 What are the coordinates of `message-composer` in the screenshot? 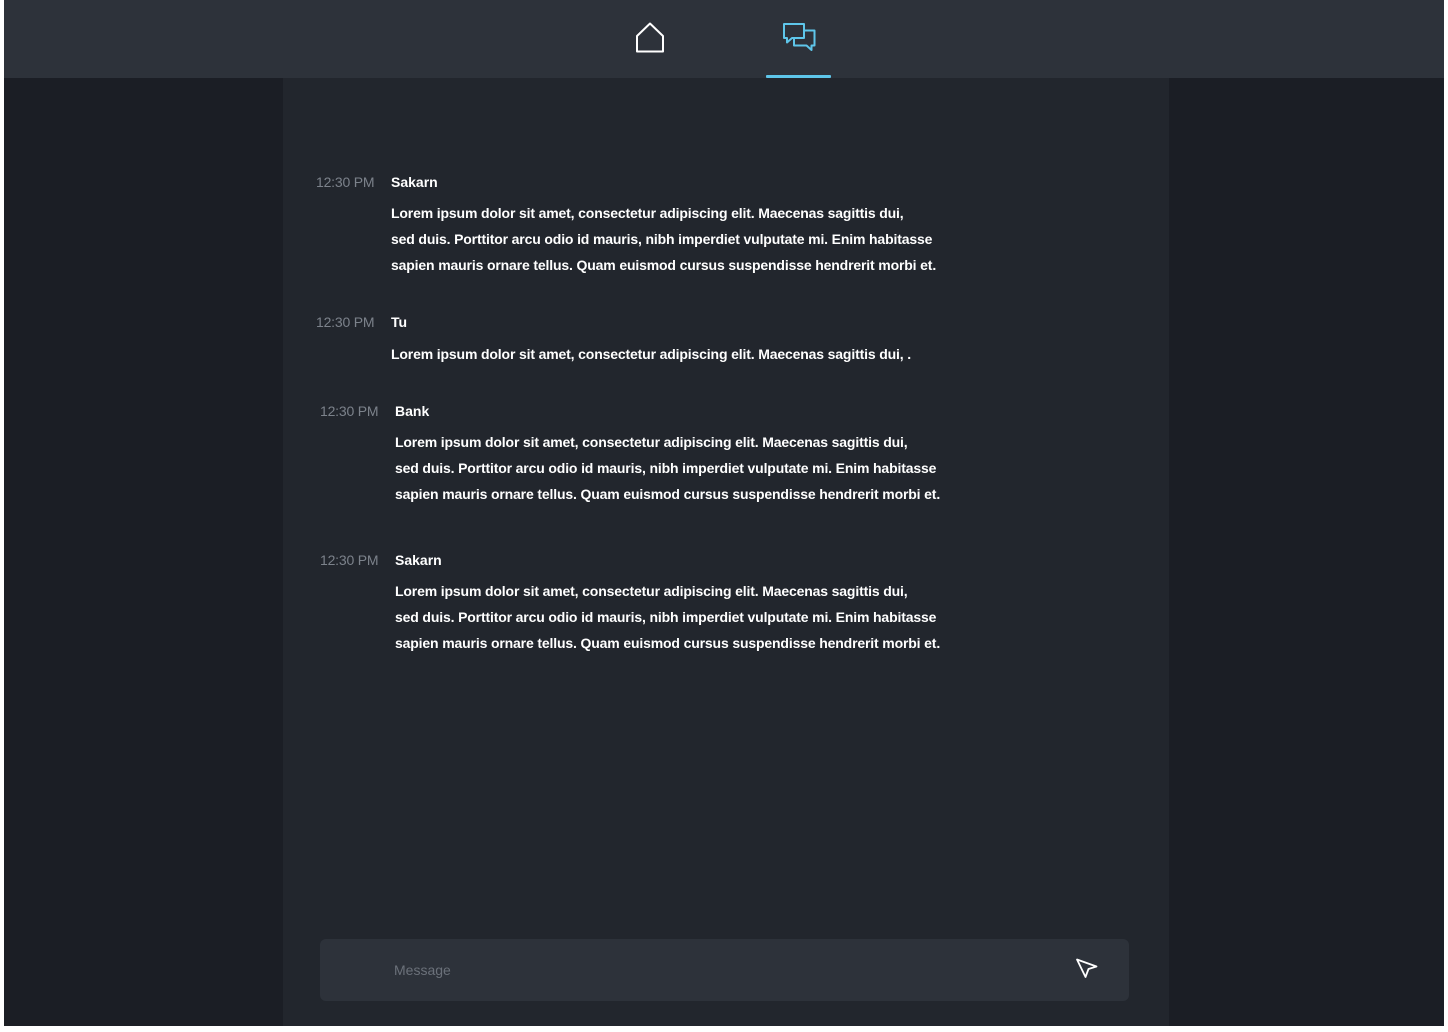 It's located at (724, 970).